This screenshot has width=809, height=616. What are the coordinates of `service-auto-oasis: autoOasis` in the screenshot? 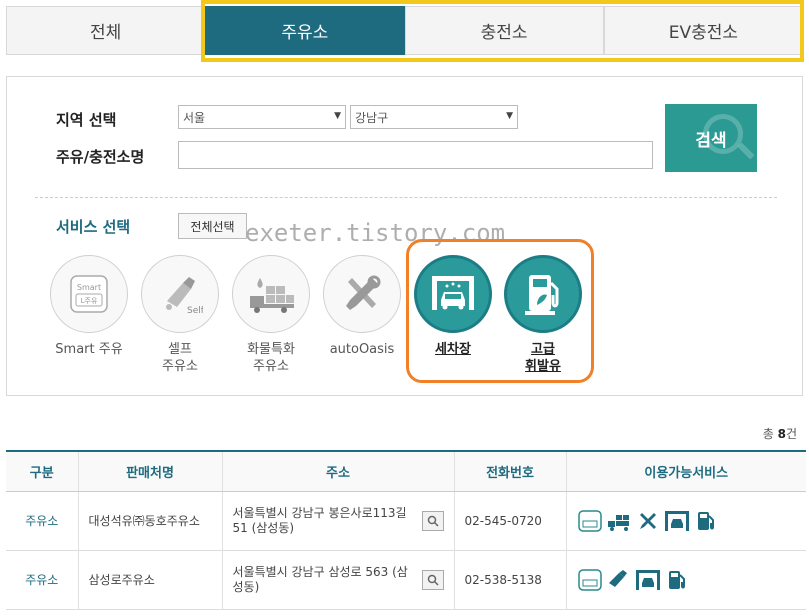 It's located at (362, 306).